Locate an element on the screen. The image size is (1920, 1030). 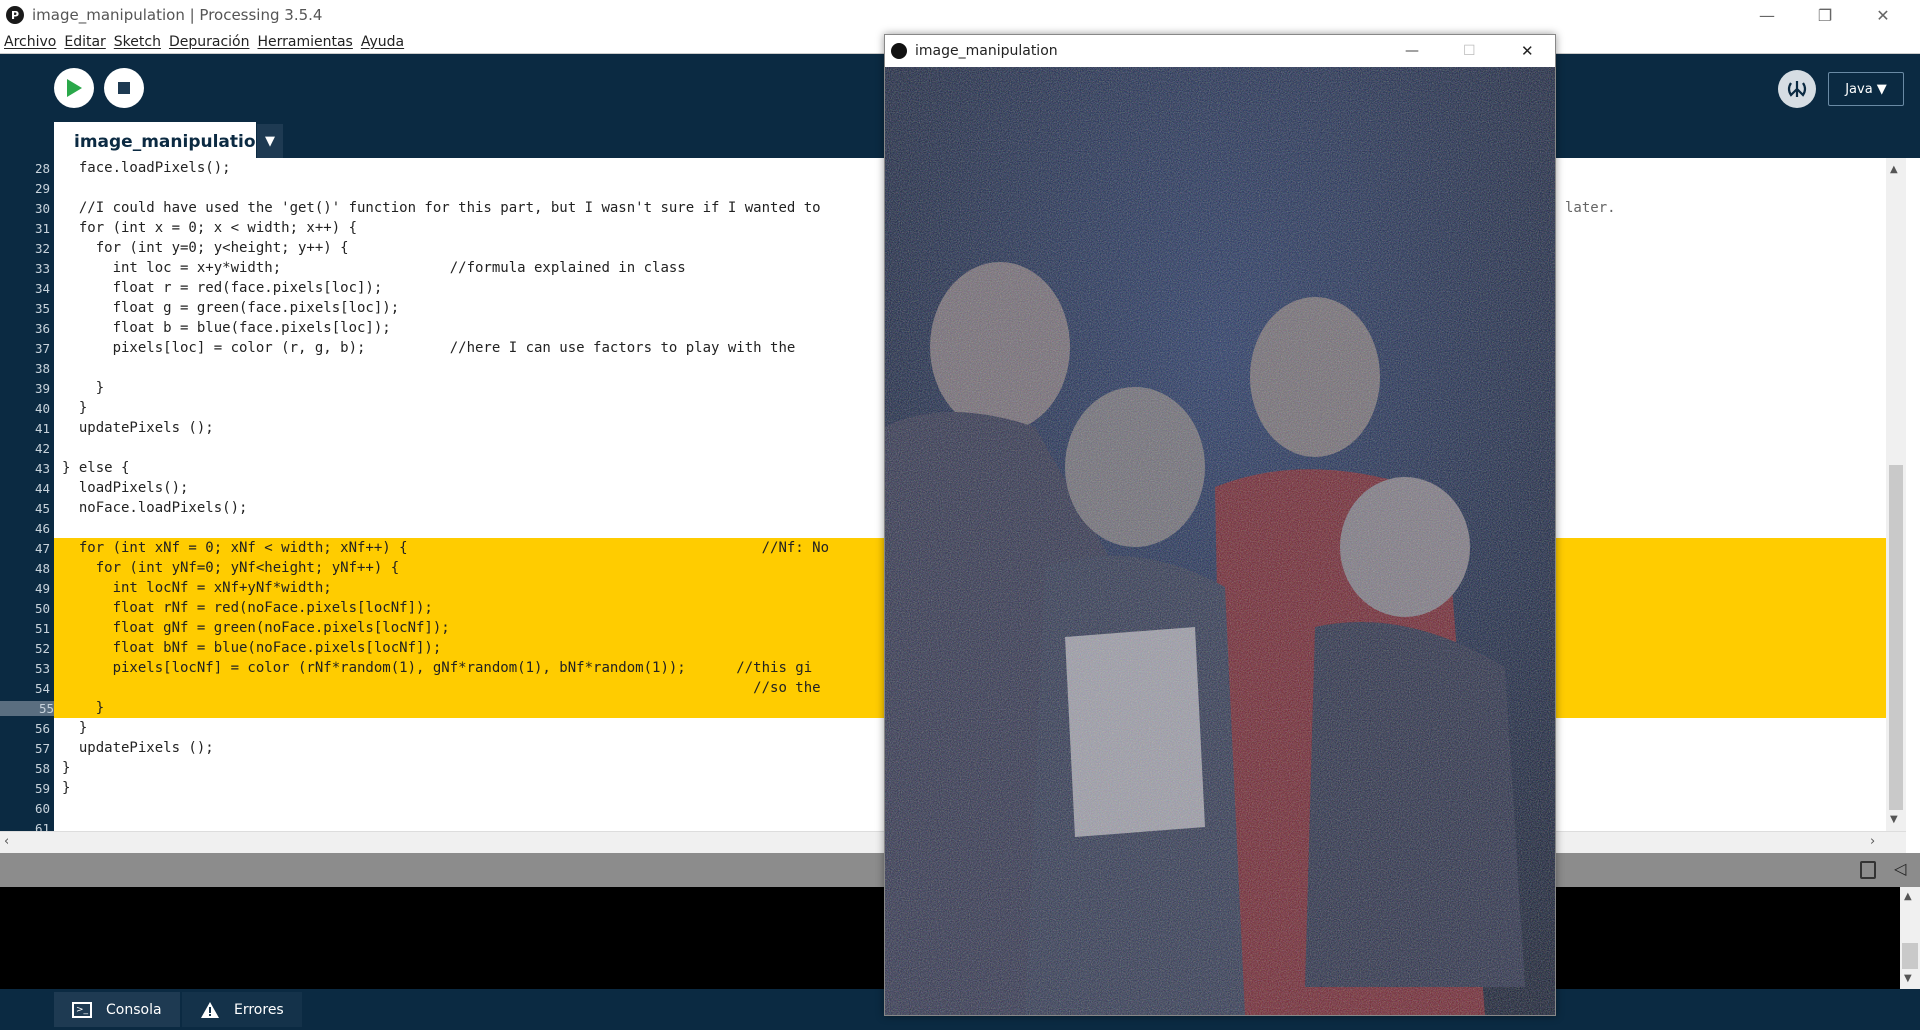
line-number: 55 is located at coordinates (27, 708).